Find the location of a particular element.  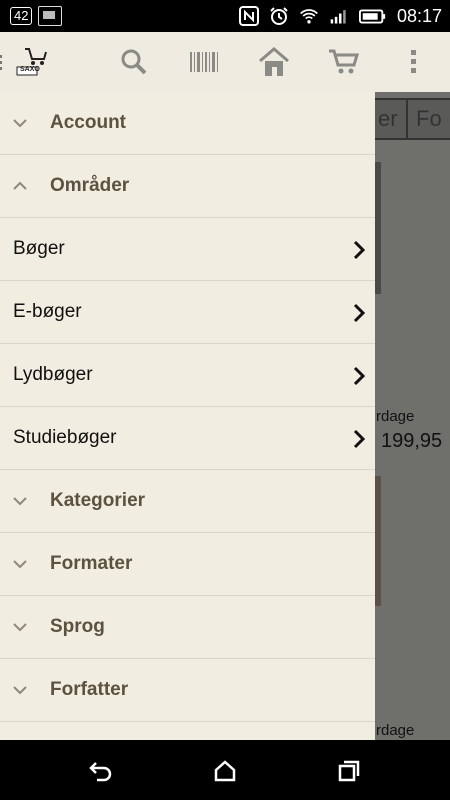

list-item-boger: Bøger is located at coordinates (187, 249).